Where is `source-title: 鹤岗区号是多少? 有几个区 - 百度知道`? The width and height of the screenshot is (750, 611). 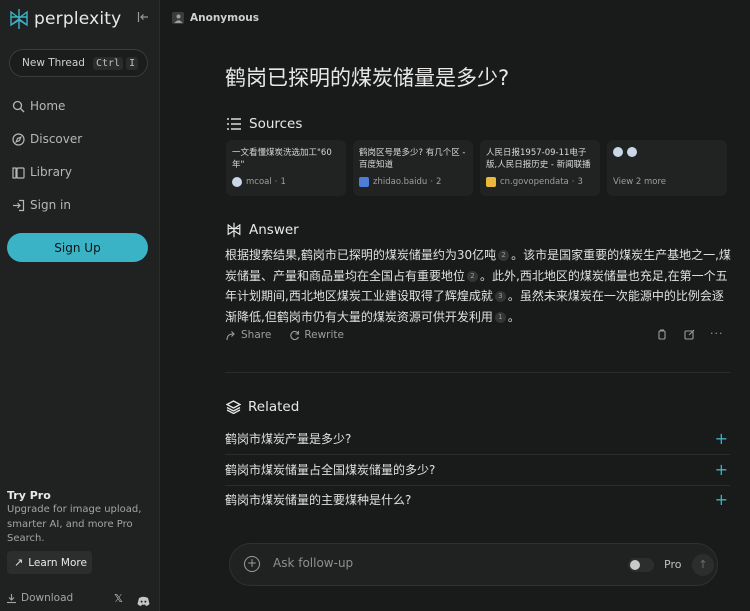 source-title: 鹤岗区号是多少? 有几个区 - 百度知道 is located at coordinates (412, 159).